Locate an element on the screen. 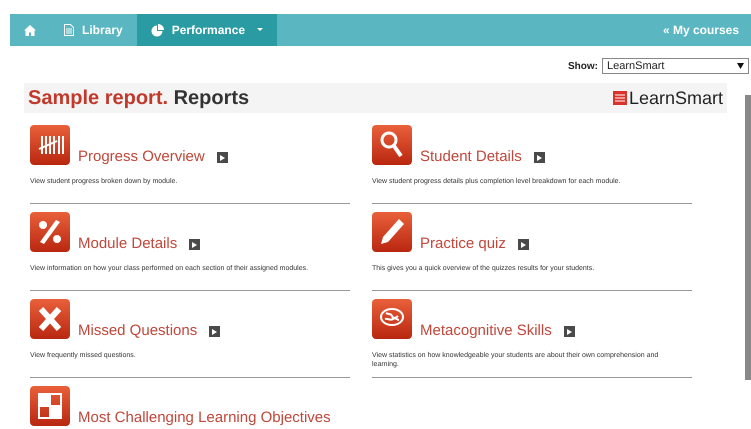 This screenshot has height=429, width=751. brand-logo: LearnSmart is located at coordinates (675, 98).